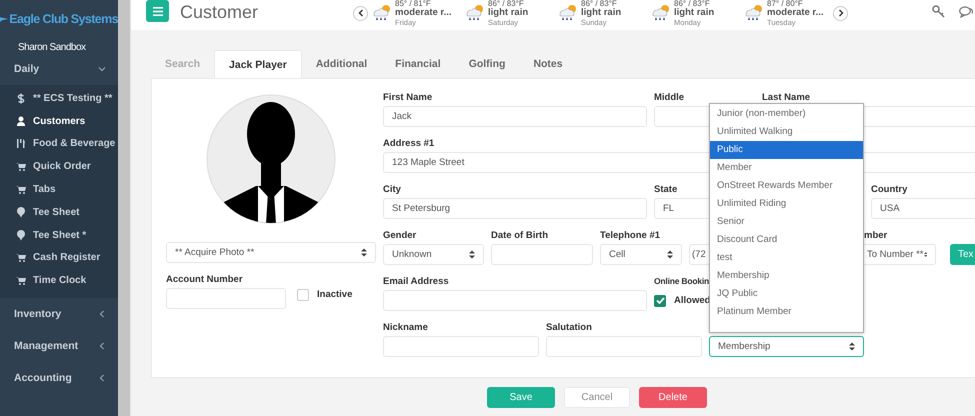 The width and height of the screenshot is (975, 416). Describe the element at coordinates (124, 208) in the screenshot. I see `splitter-bar` at that location.